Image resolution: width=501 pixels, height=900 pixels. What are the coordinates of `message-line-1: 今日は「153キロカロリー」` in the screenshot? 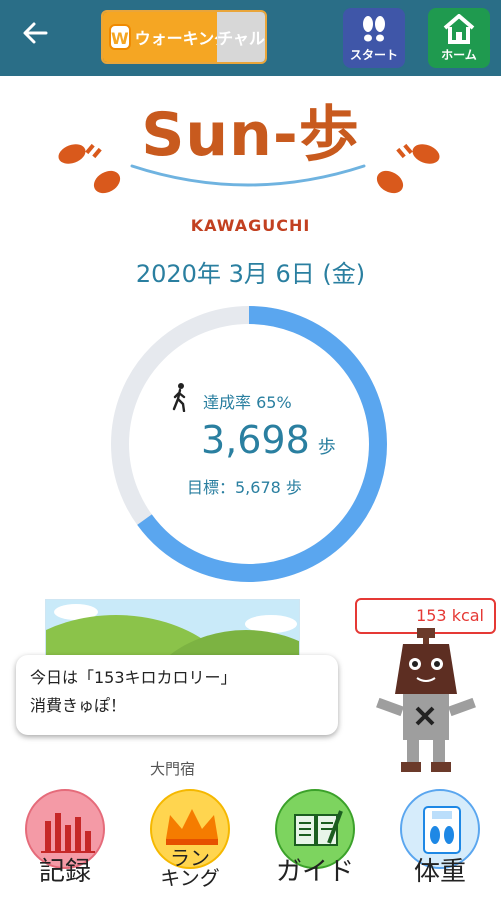 It's located at (133, 677).